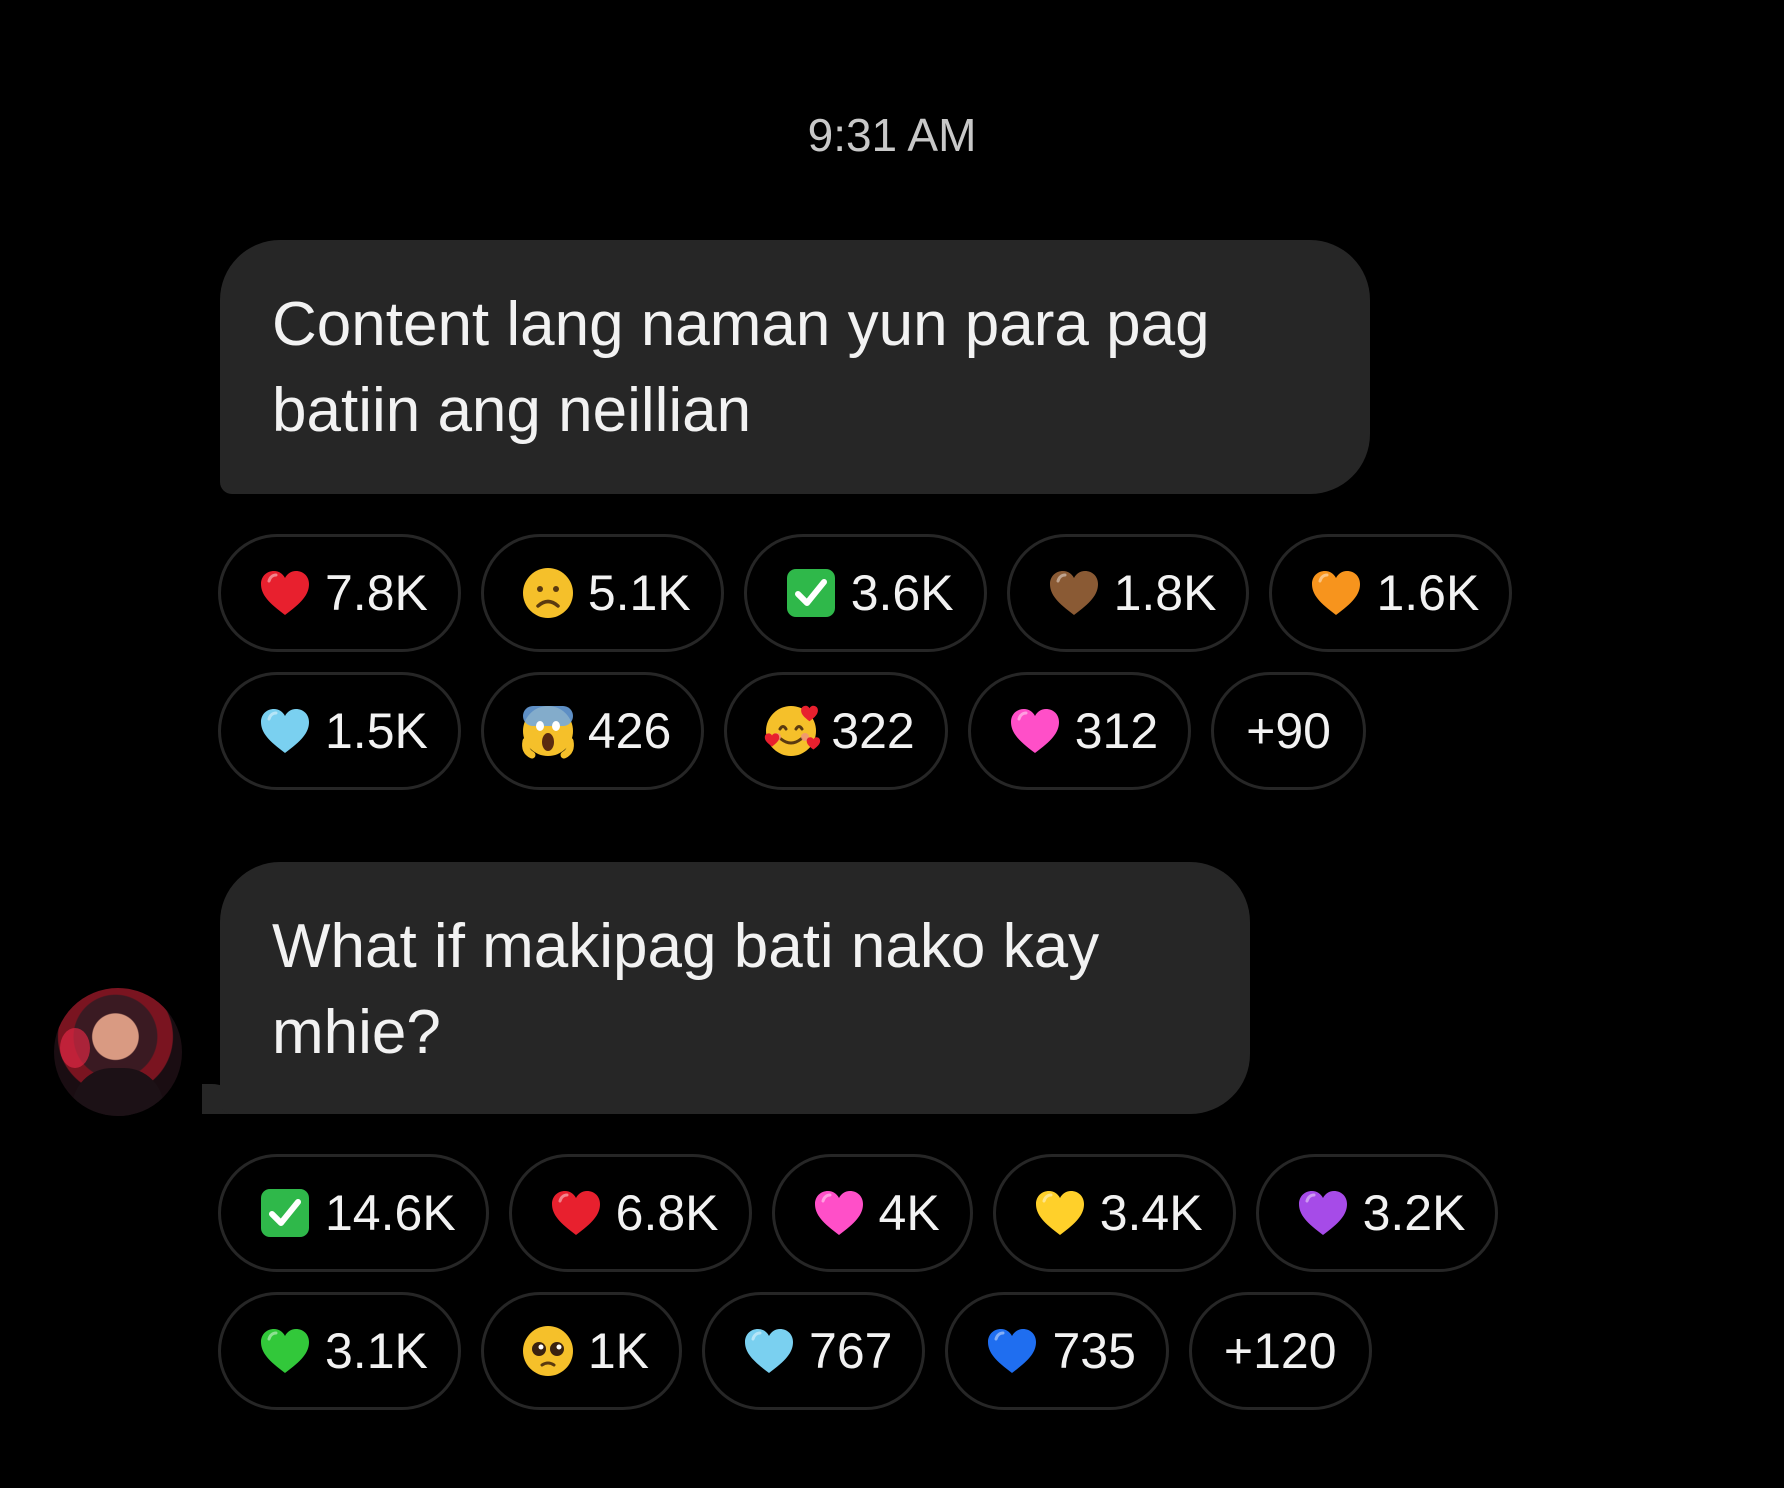 This screenshot has width=1784, height=1488. Describe the element at coordinates (390, 1213) in the screenshot. I see `reaction-count: 14.6K` at that location.